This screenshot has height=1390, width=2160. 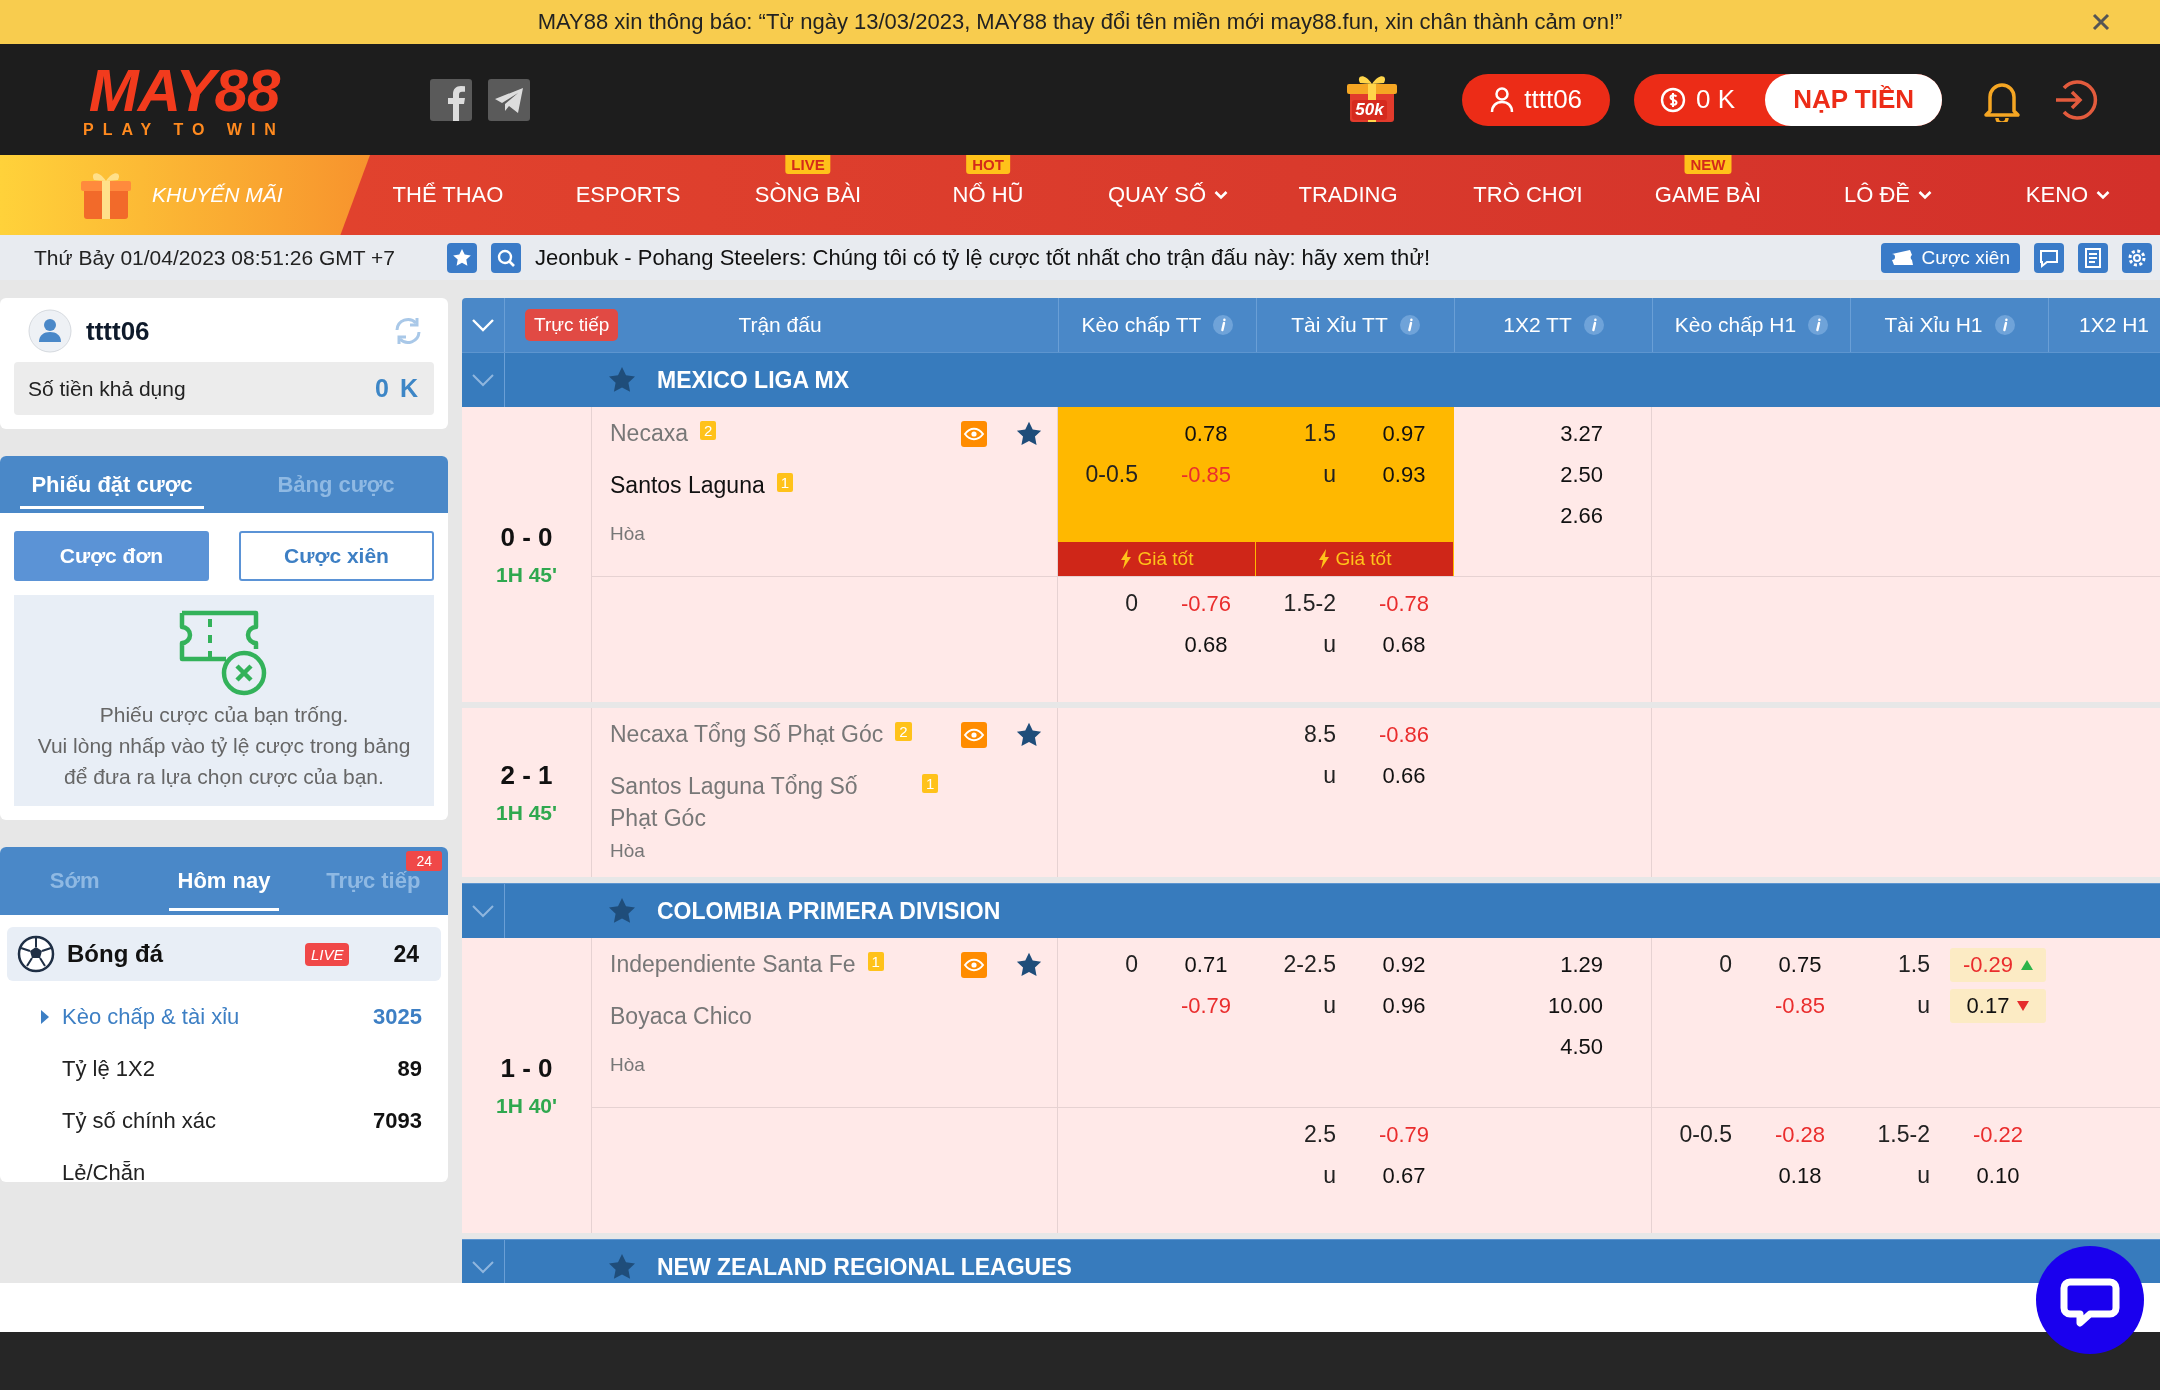 What do you see at coordinates (2049, 257) in the screenshot?
I see `chat-icon` at bounding box center [2049, 257].